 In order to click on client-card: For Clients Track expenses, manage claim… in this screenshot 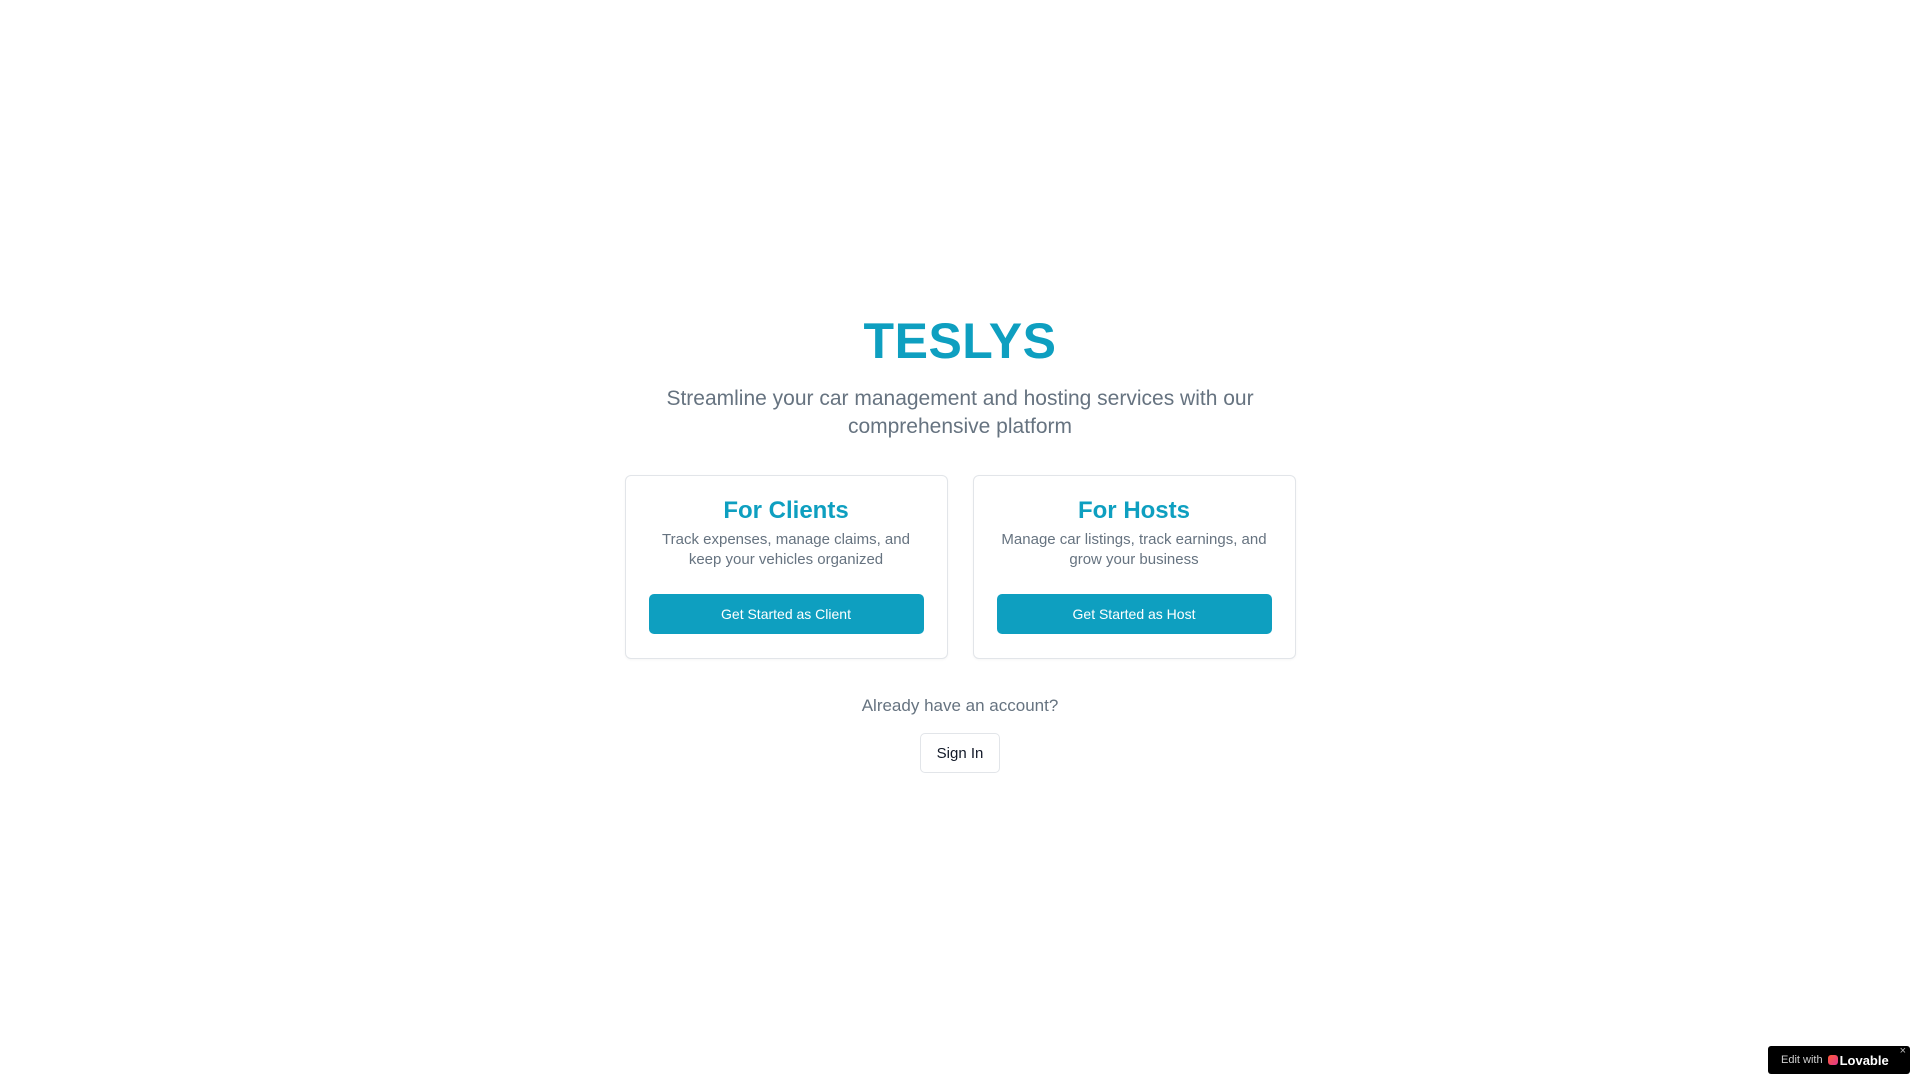, I will do `click(786, 567)`.